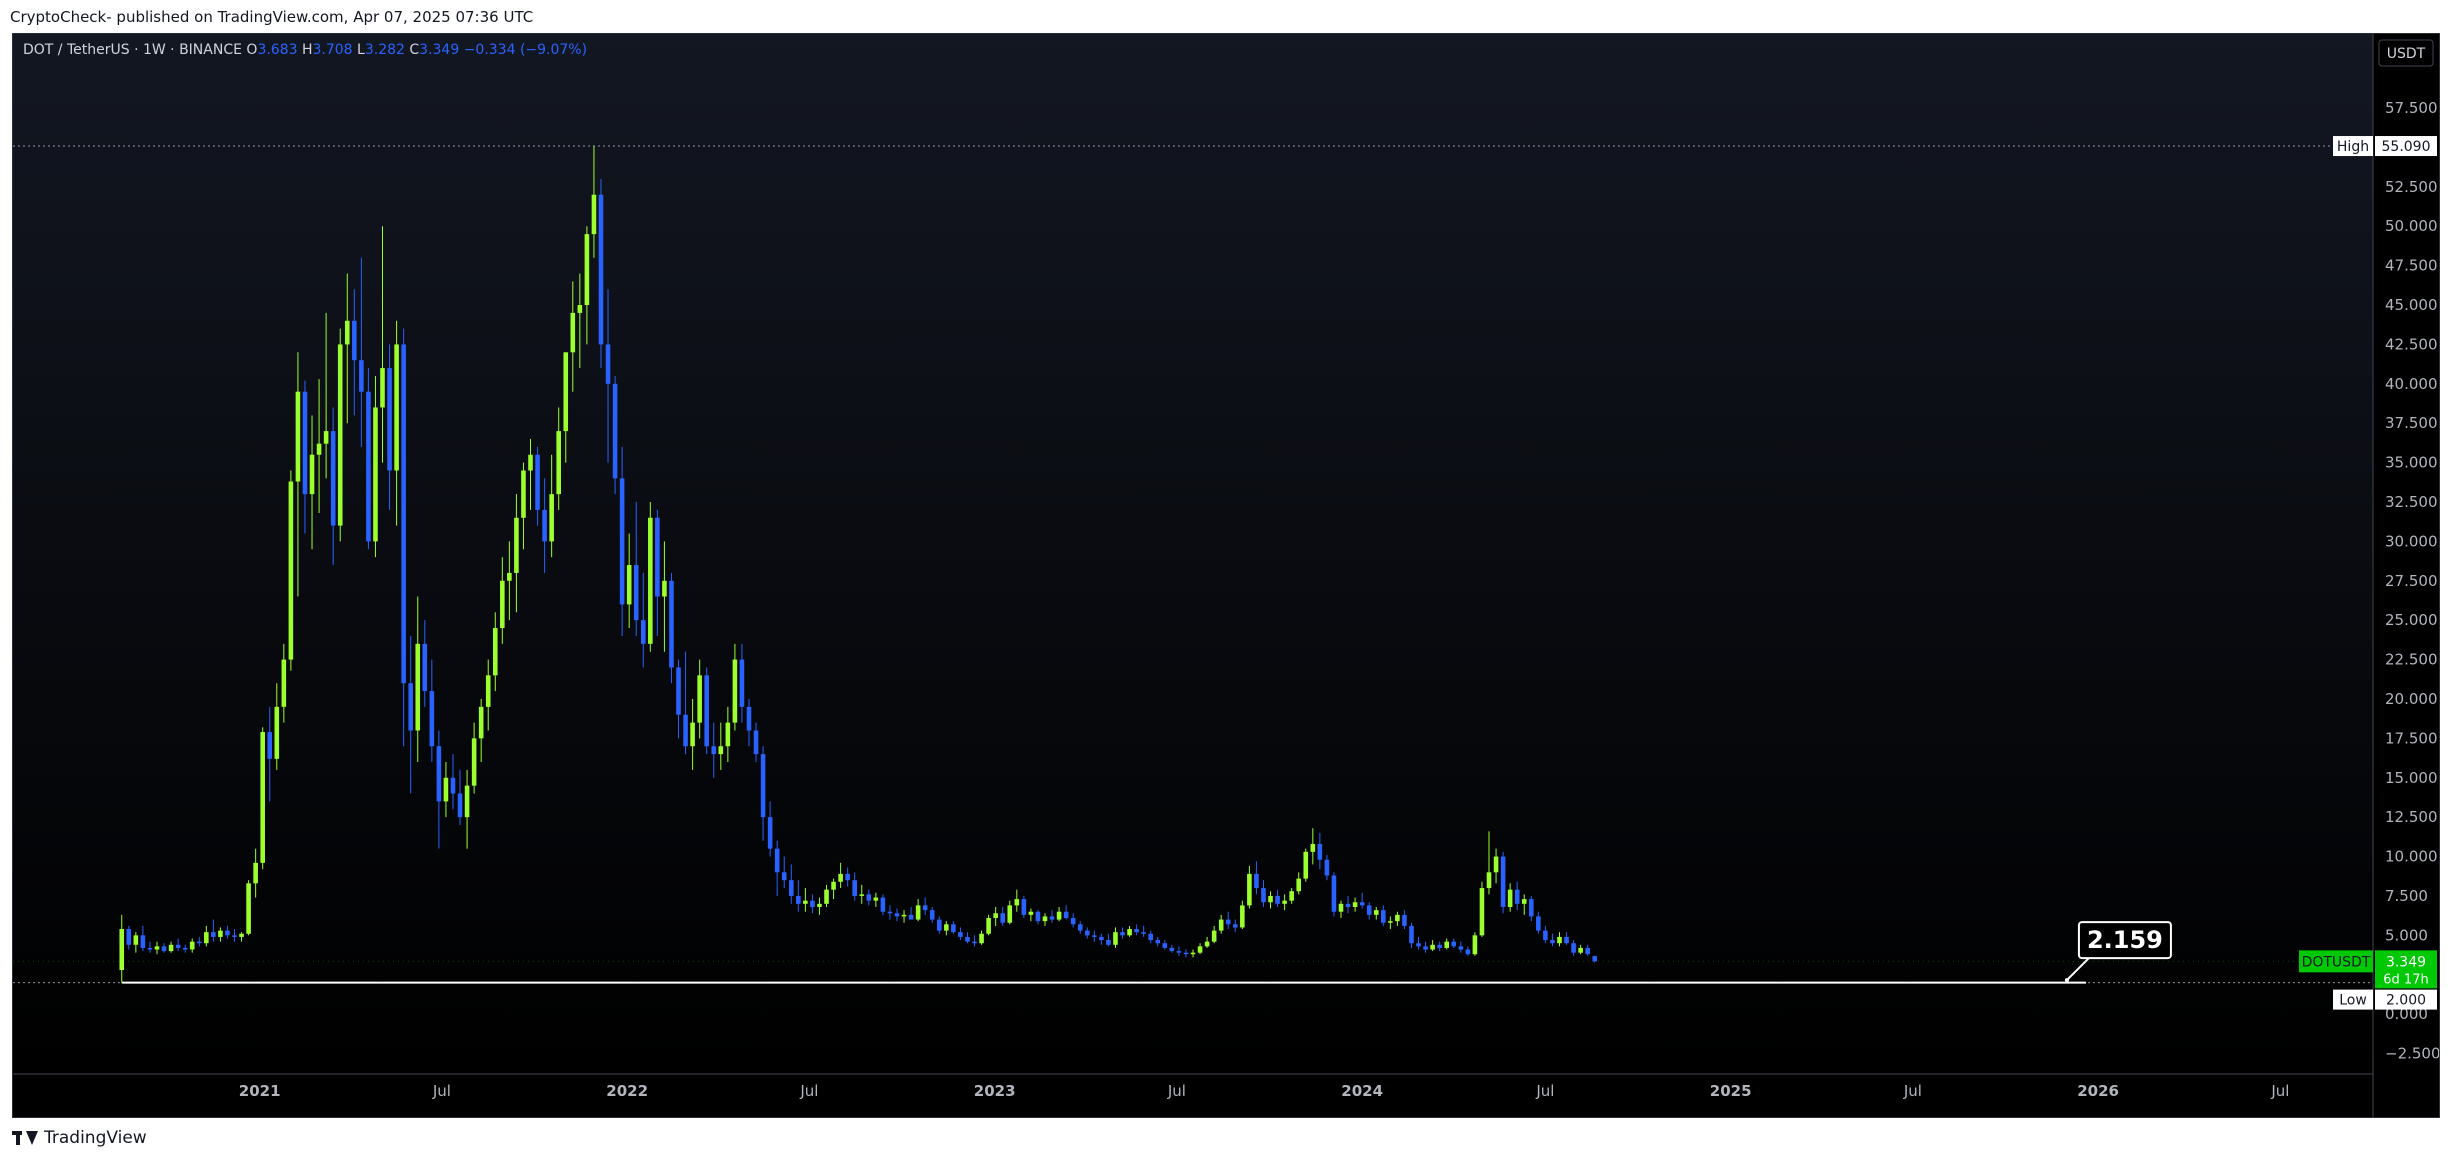  Describe the element at coordinates (525, 50) in the screenshot. I see `change-value: −0.334 (−9.07%)` at that location.